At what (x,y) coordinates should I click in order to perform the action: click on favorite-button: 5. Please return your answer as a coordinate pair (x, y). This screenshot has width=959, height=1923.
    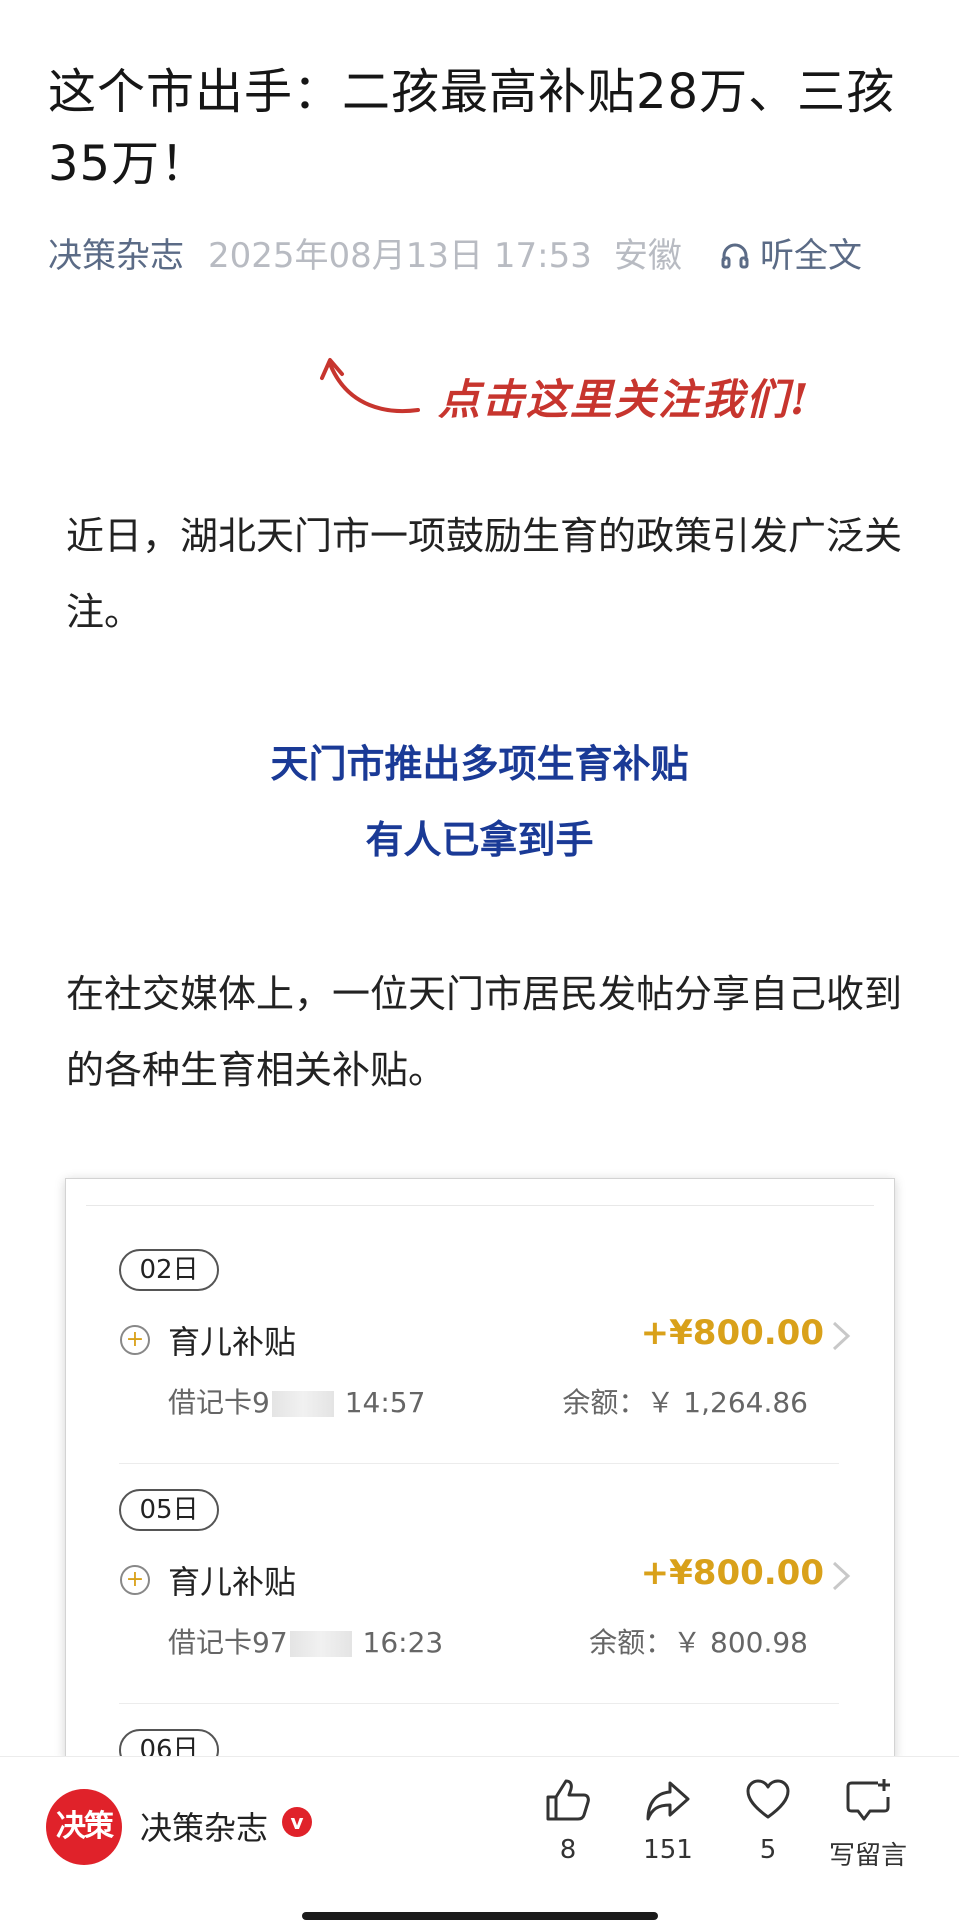
    Looking at the image, I should click on (768, 1821).